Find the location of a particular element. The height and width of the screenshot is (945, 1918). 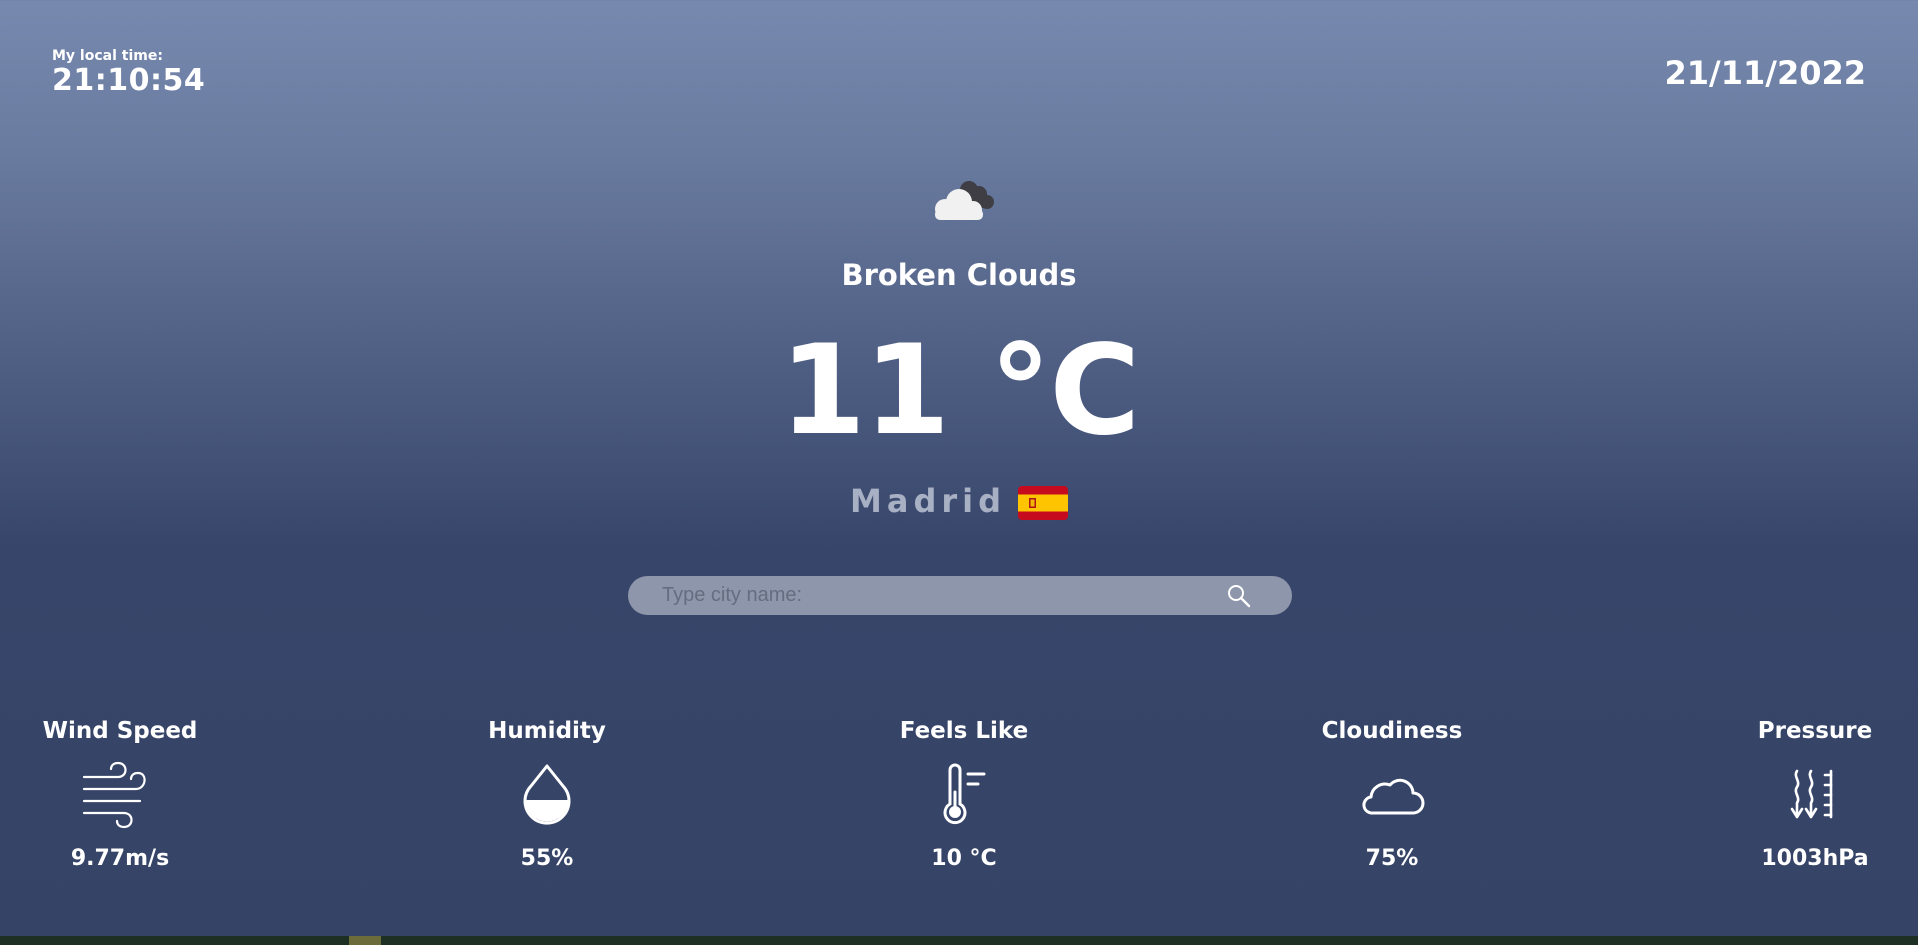

pressure-icon is located at coordinates (1806, 795).